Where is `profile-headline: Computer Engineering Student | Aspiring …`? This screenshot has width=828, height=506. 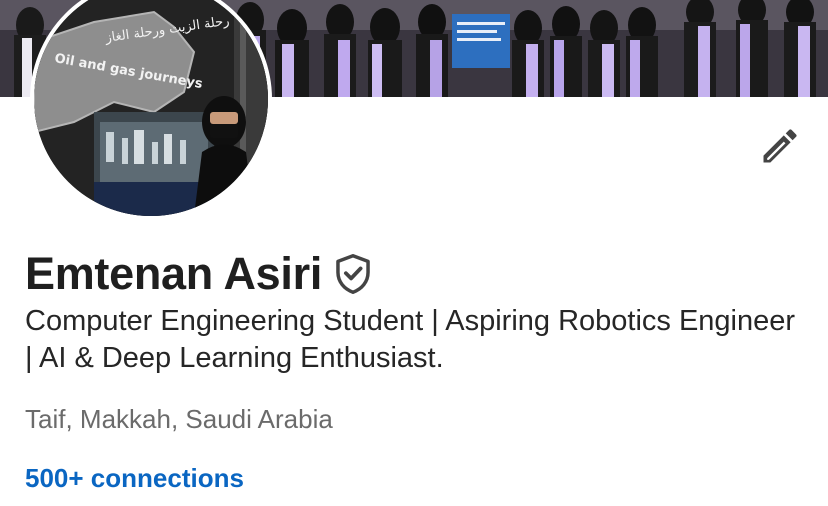
profile-headline: Computer Engineering Student | Aspiring … is located at coordinates (410, 339).